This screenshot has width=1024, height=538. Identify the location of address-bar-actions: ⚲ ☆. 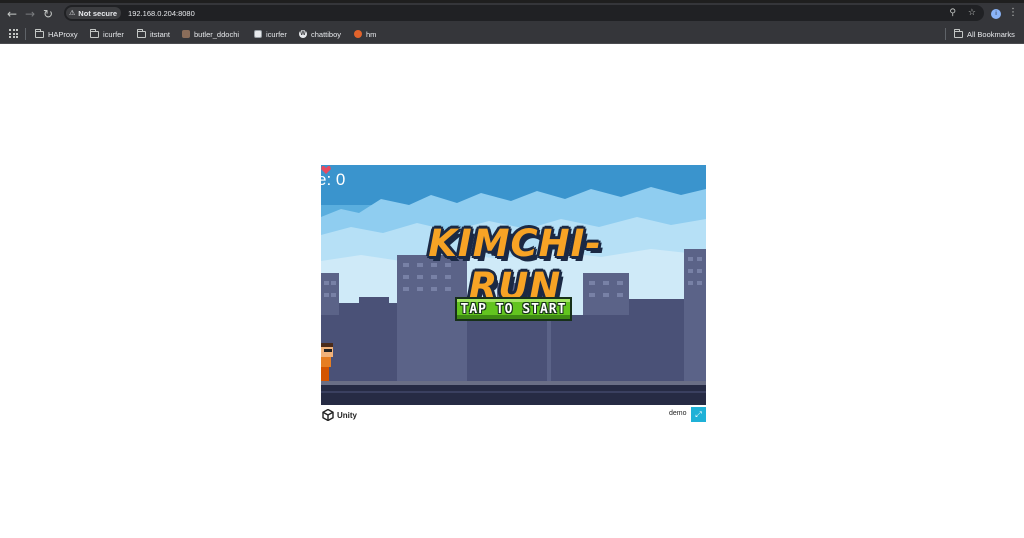
(962, 13).